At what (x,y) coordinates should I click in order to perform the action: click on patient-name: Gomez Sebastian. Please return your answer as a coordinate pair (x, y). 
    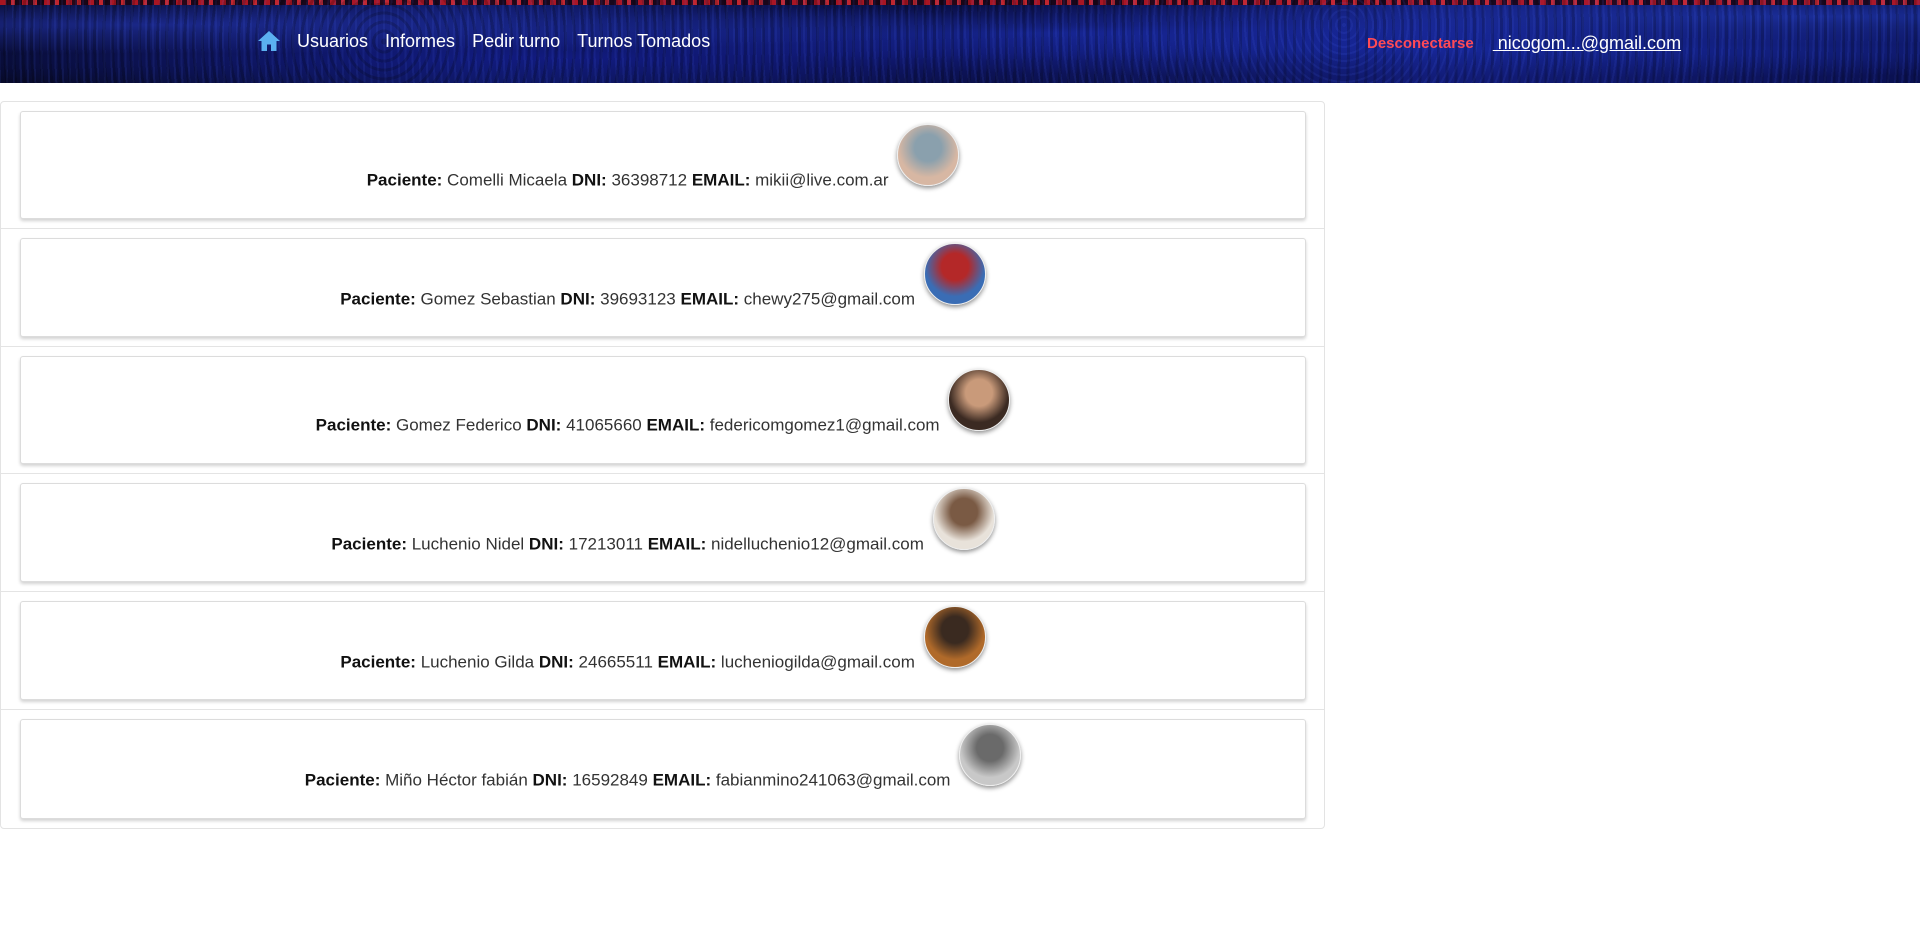
    Looking at the image, I should click on (488, 299).